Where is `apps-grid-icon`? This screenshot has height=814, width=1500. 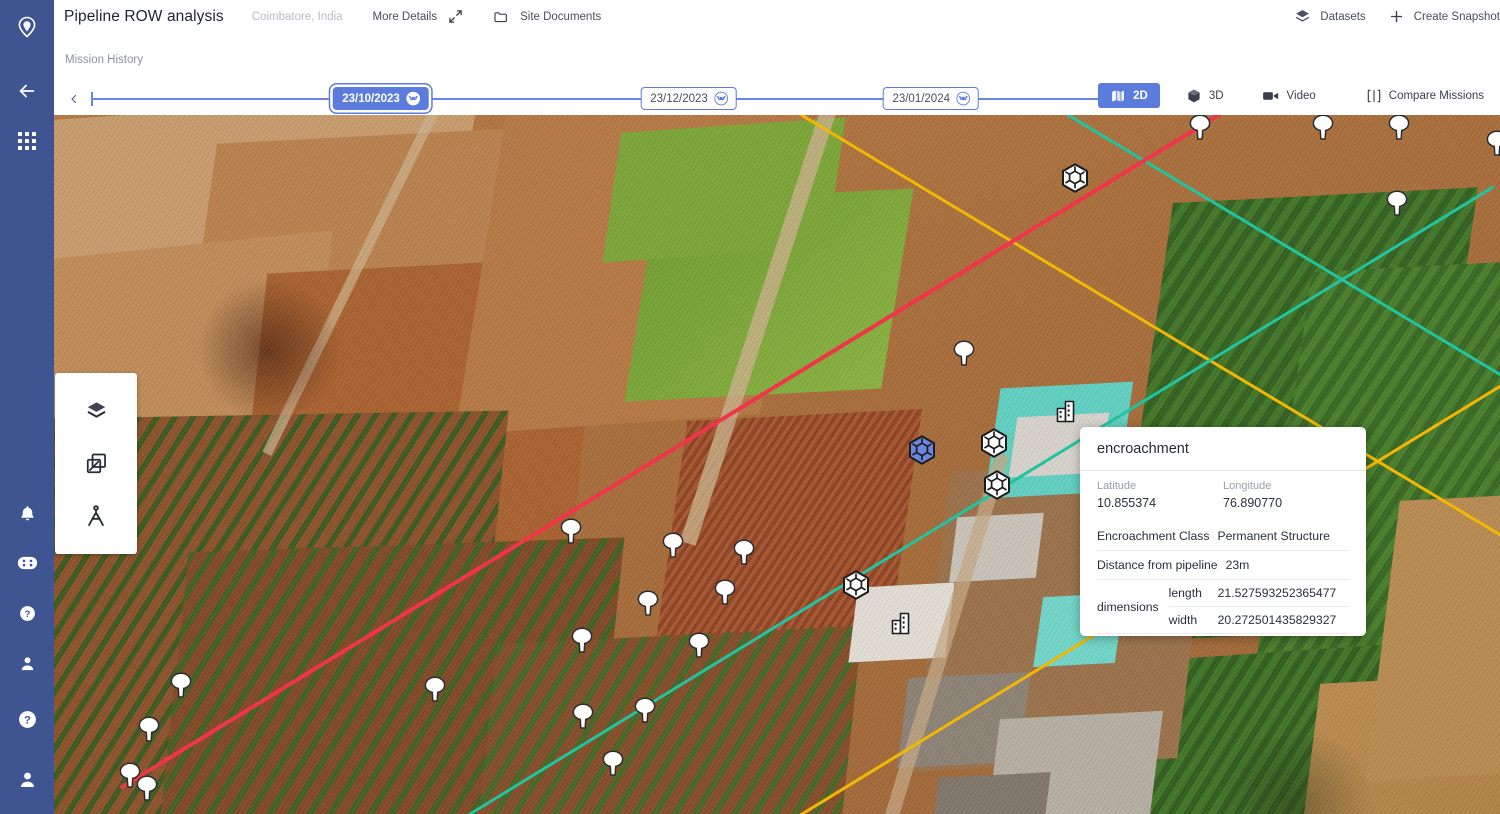
apps-grid-icon is located at coordinates (27, 141).